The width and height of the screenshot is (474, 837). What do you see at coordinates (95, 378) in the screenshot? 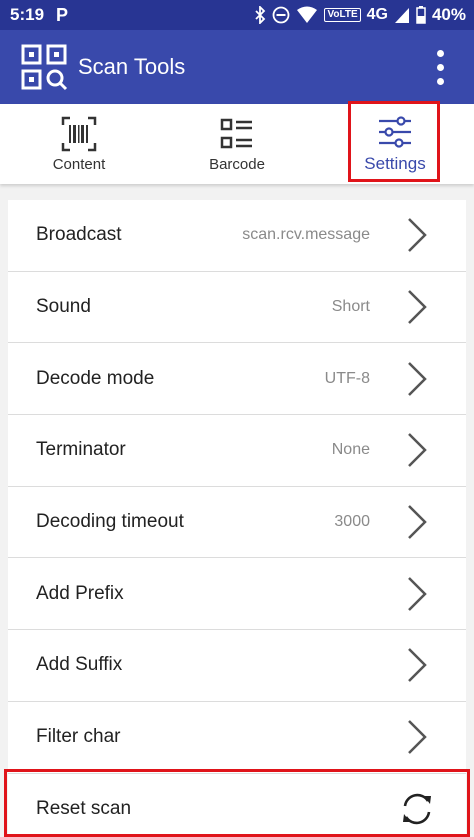
I see `setting-label: Decode mode` at bounding box center [95, 378].